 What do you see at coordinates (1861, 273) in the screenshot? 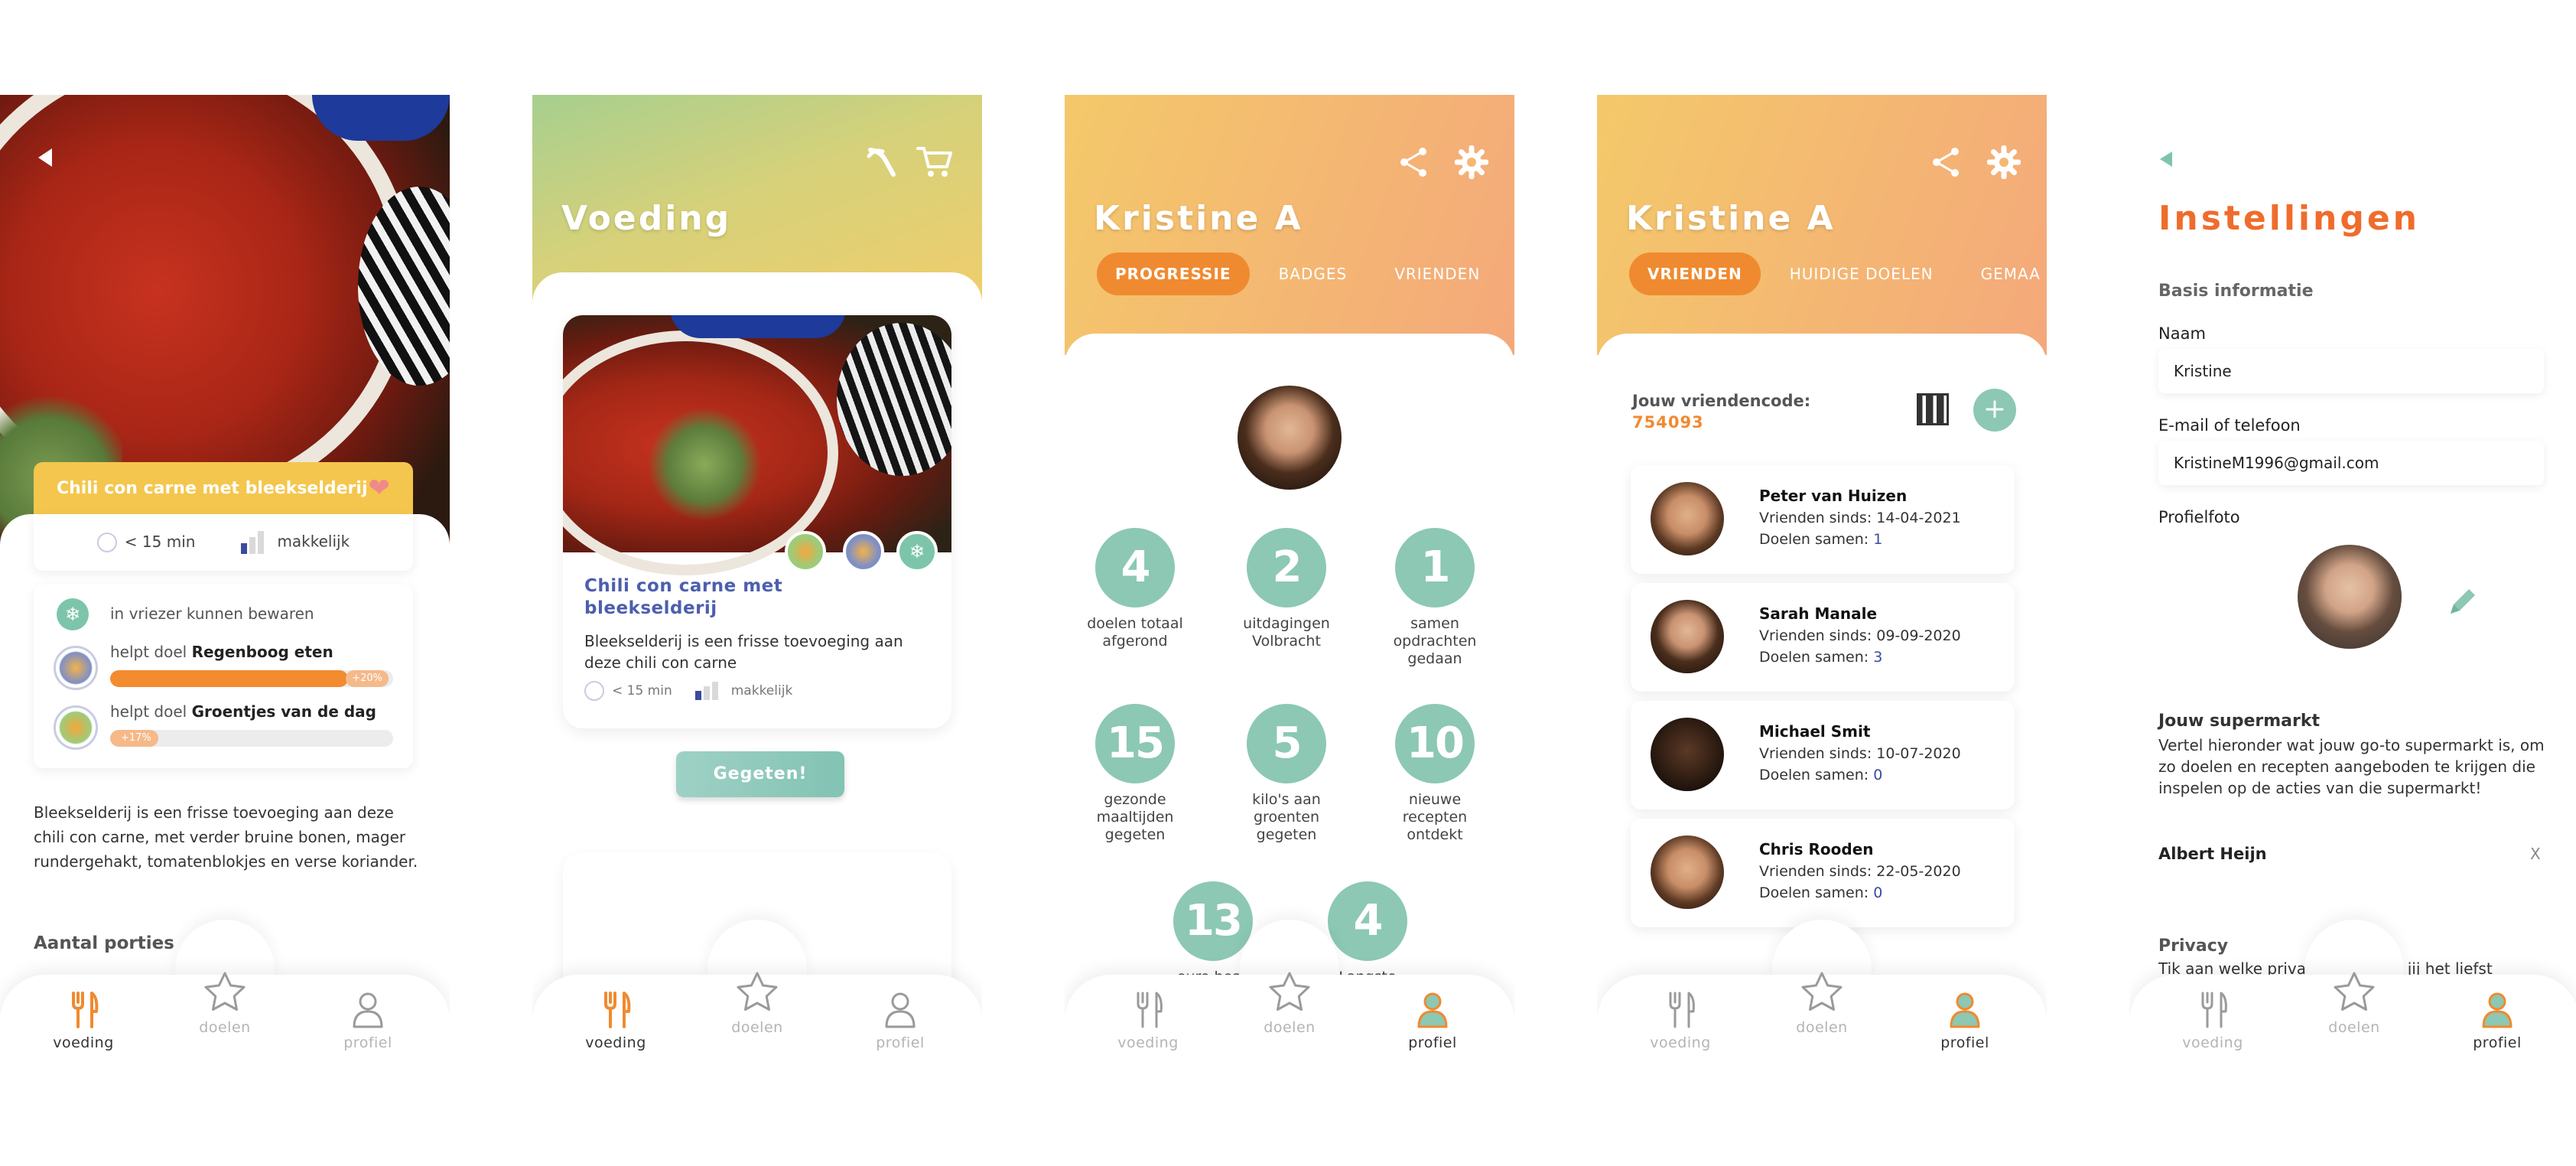
I see `tab-huidige-doelen: HUIDIGE DOELEN` at bounding box center [1861, 273].